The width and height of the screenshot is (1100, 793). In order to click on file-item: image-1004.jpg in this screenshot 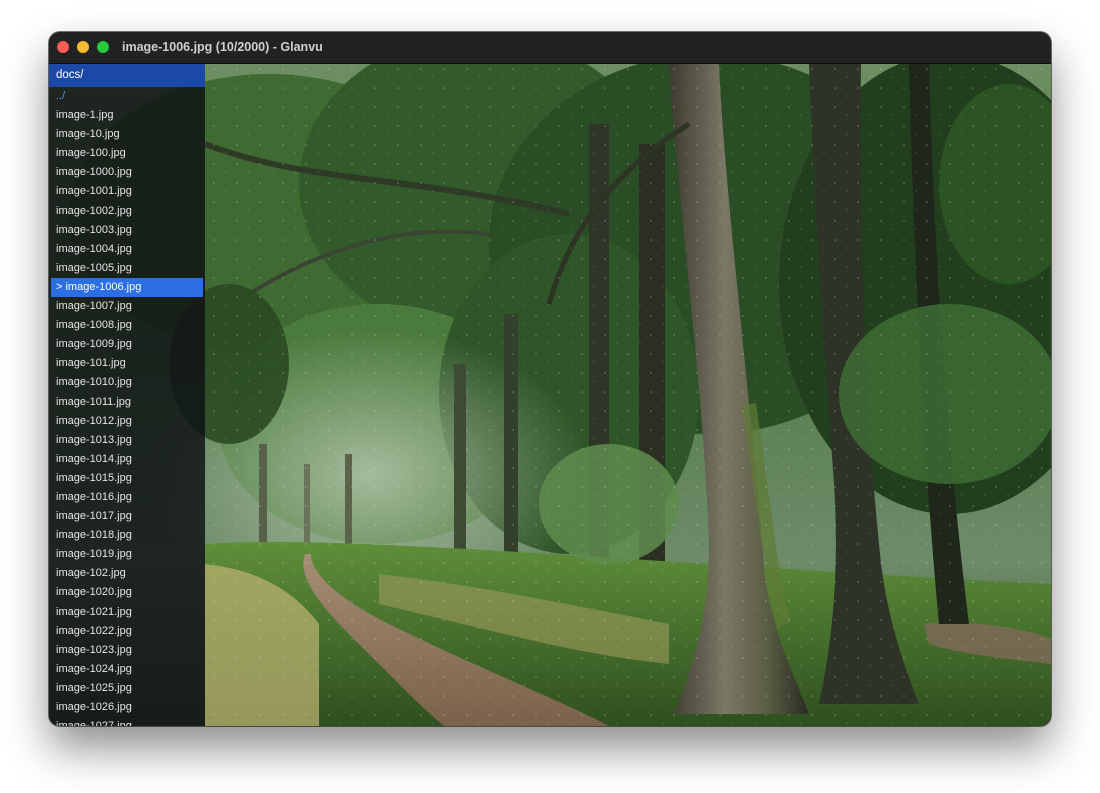, I will do `click(127, 249)`.